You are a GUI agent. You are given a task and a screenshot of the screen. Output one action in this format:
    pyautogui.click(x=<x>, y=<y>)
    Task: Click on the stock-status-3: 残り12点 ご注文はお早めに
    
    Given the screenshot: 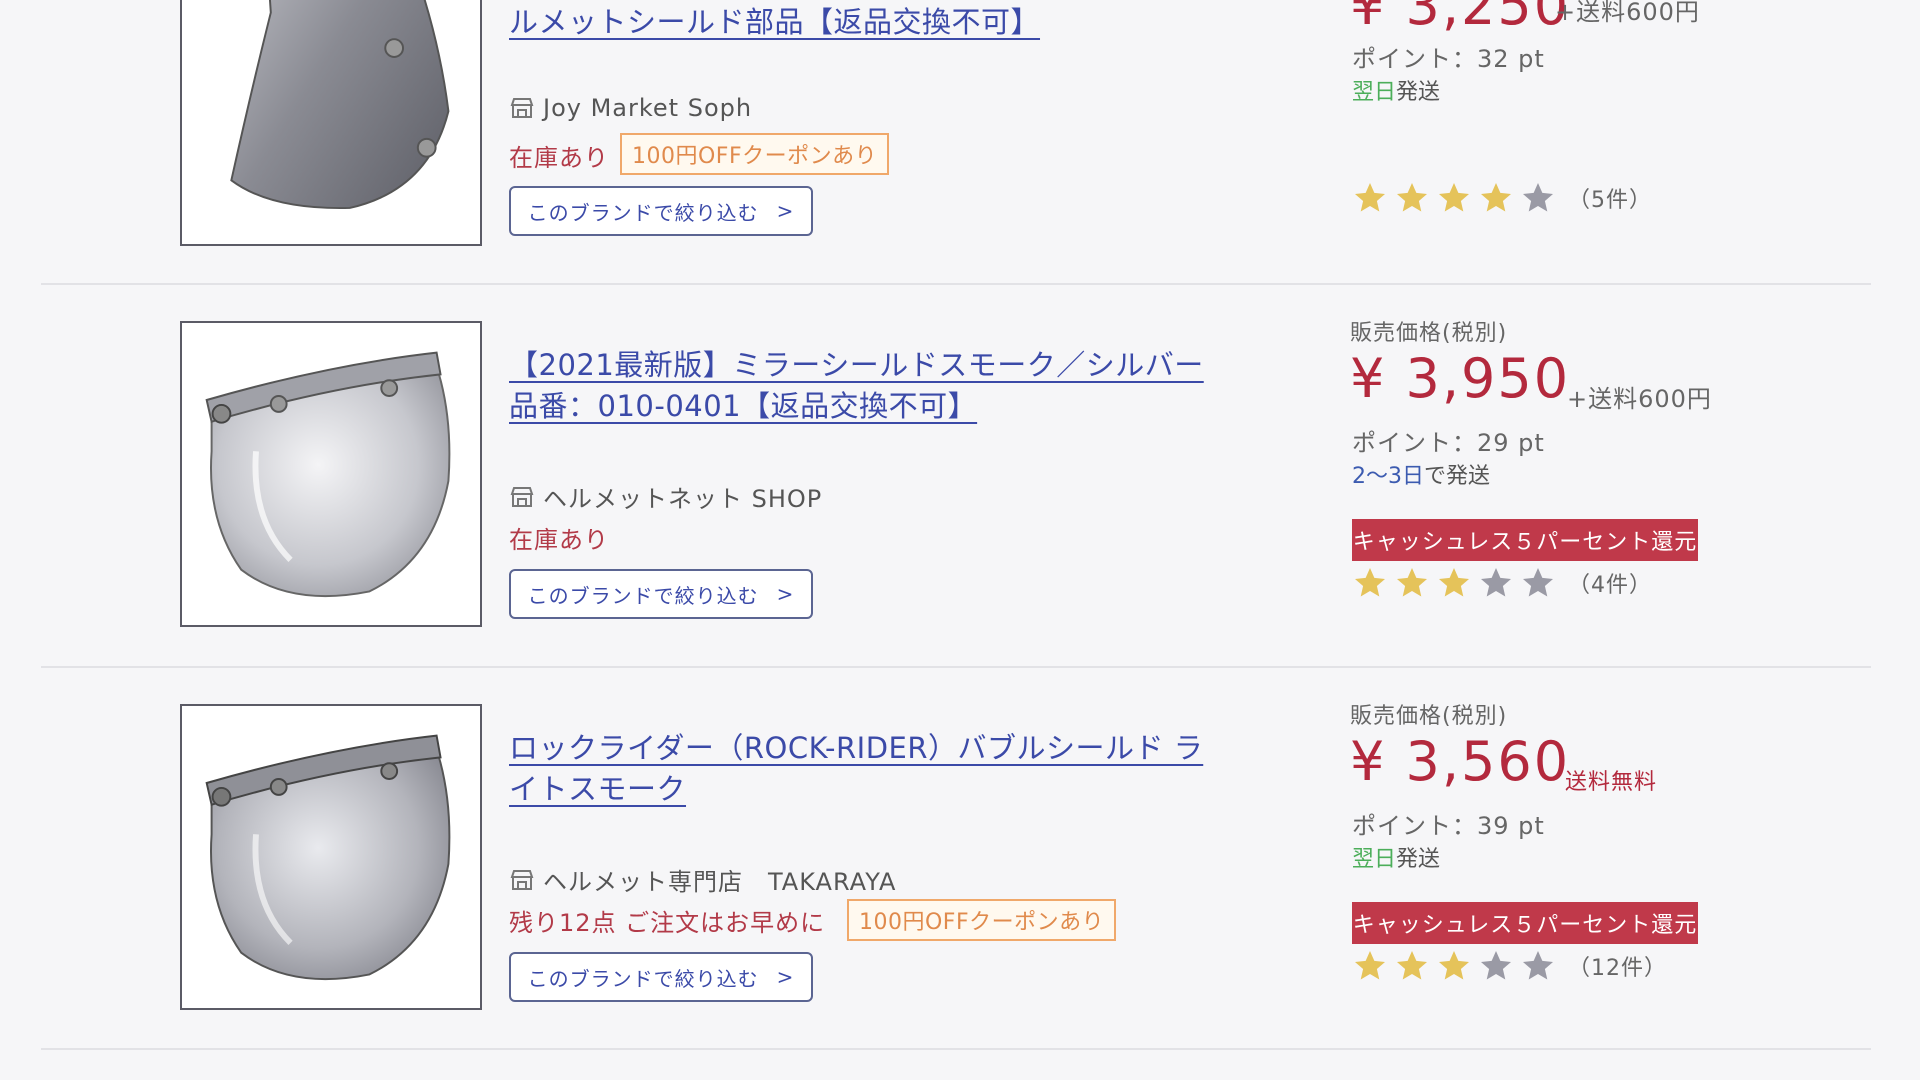 What is the action you would take?
    pyautogui.click(x=667, y=923)
    